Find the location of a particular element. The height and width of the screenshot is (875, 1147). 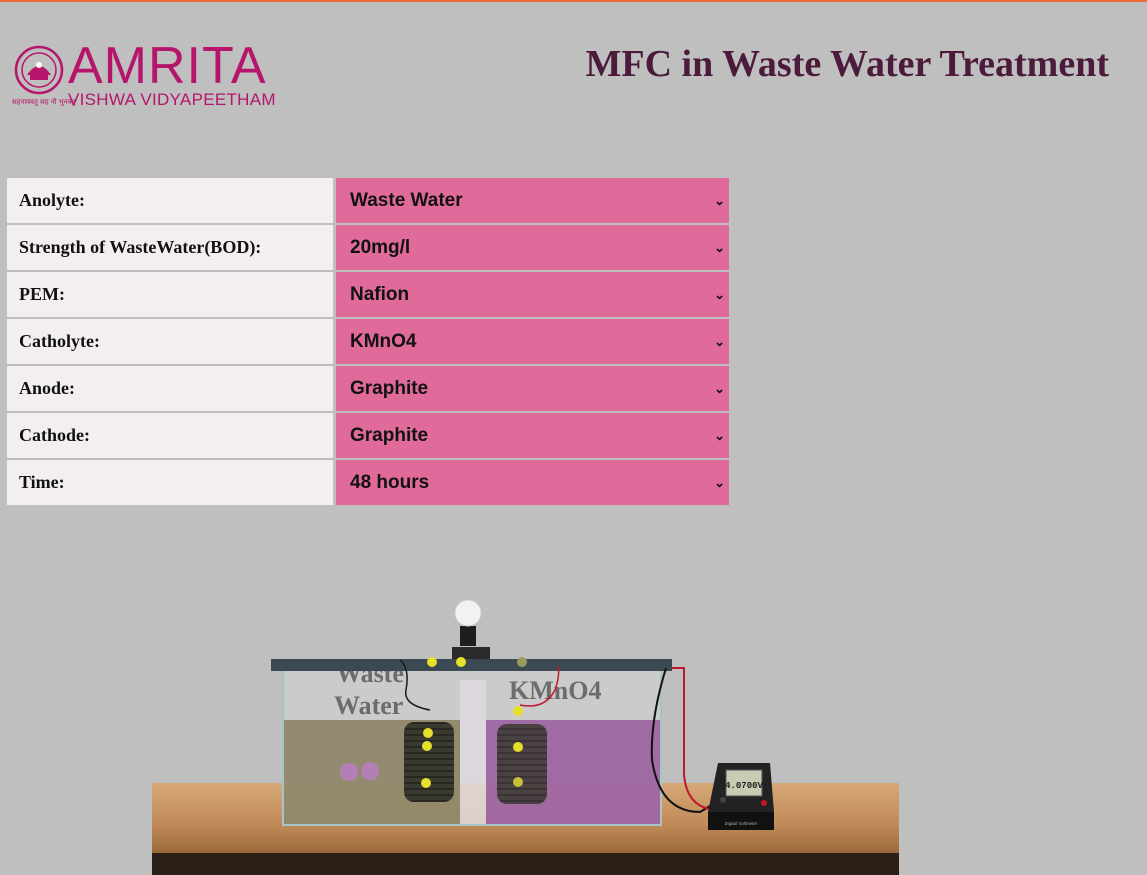

parameter-row-cathode: Cathode: Graphite ⌄ is located at coordinates (368, 435).